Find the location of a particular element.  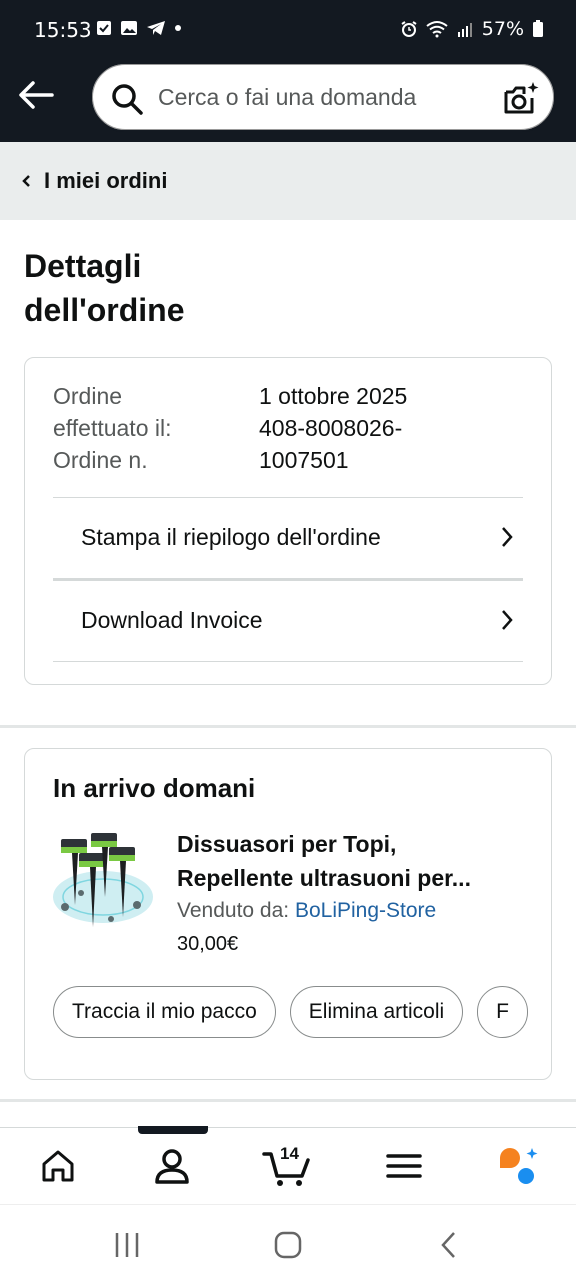

rufus-icon is located at coordinates (518, 1166).